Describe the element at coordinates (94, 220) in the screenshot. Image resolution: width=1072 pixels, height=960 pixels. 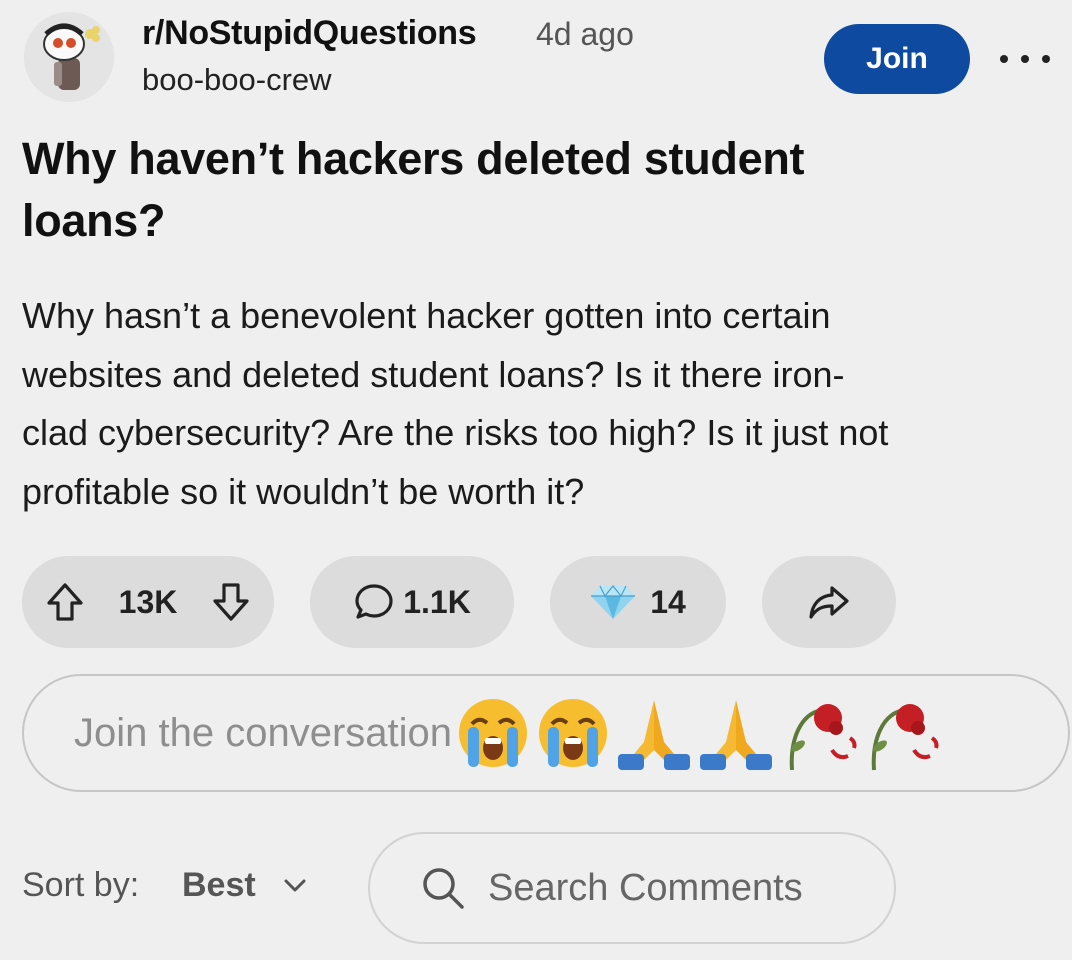
I see `post-title-line: loans?` at that location.